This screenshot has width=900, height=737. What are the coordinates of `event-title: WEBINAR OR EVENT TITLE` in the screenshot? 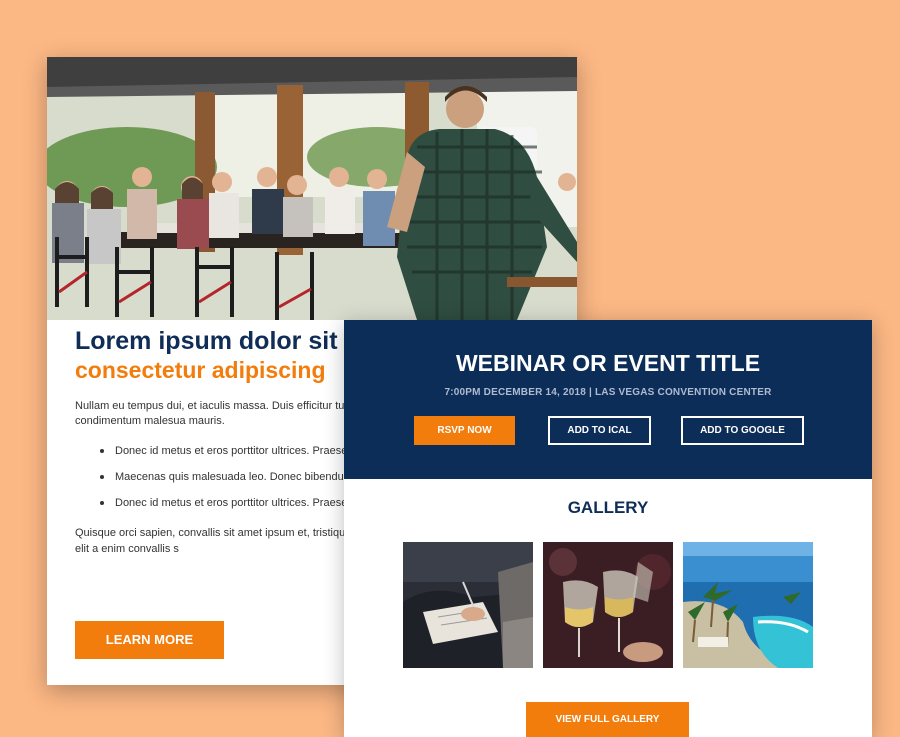 It's located at (608, 363).